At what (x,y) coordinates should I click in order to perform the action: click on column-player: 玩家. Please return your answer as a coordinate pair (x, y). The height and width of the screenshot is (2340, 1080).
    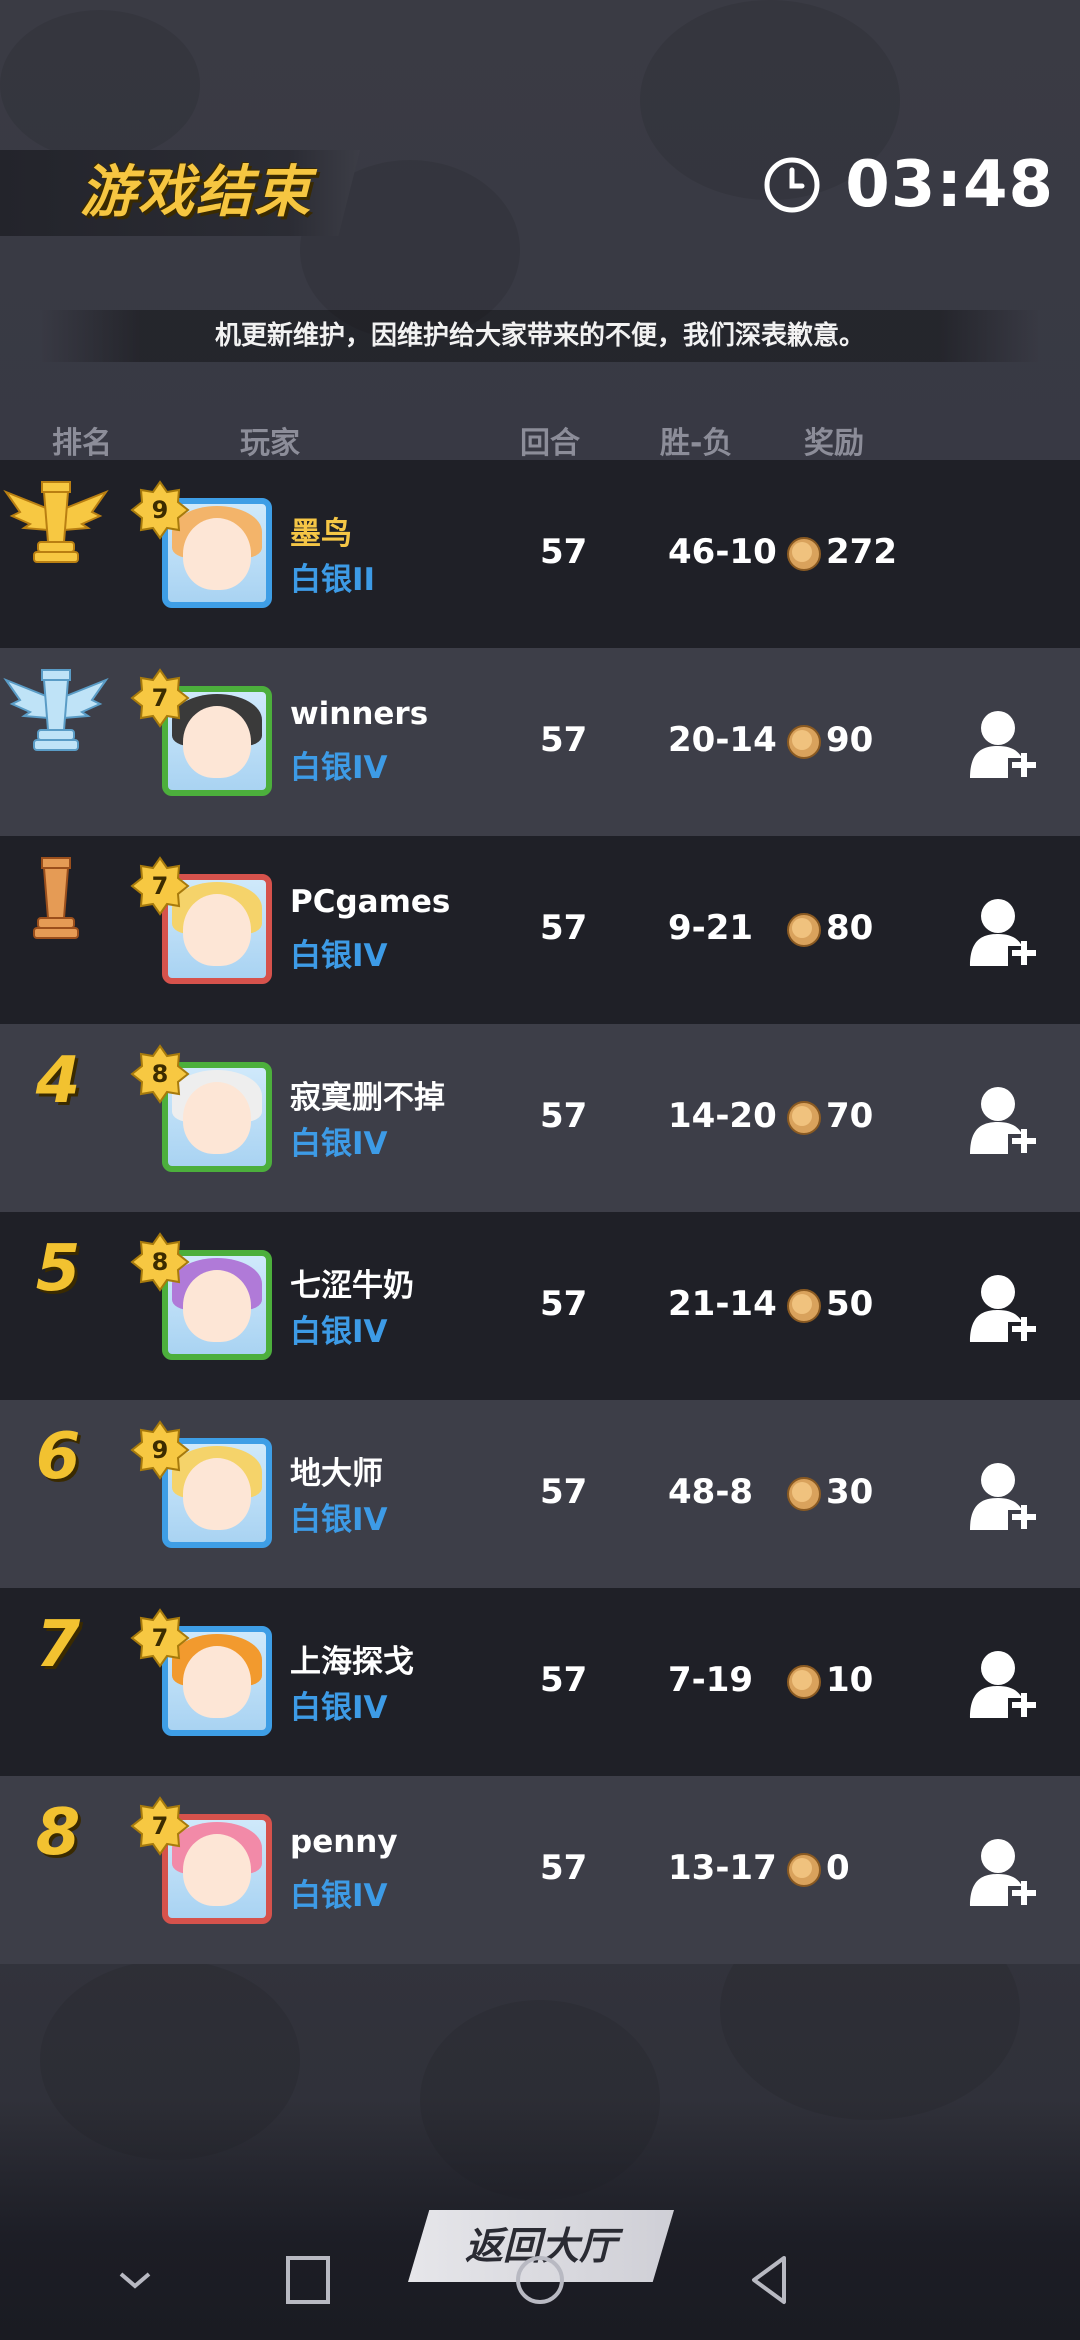
    Looking at the image, I should click on (270, 443).